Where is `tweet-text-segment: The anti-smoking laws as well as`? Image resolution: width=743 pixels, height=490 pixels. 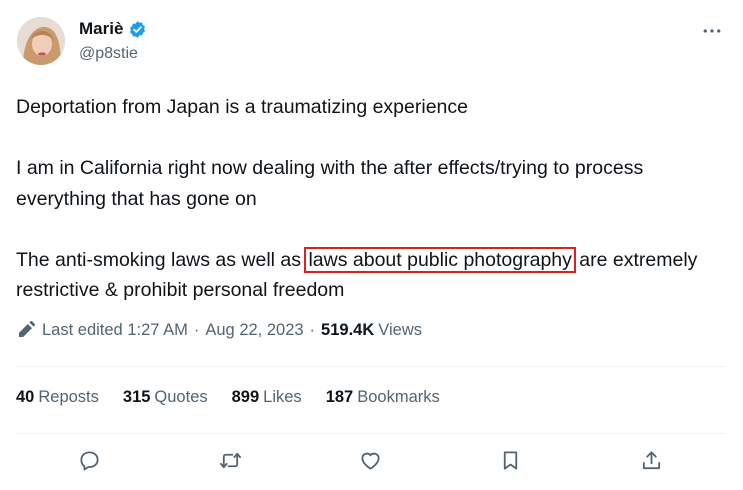 tweet-text-segment: The anti-smoking laws as well as is located at coordinates (161, 259).